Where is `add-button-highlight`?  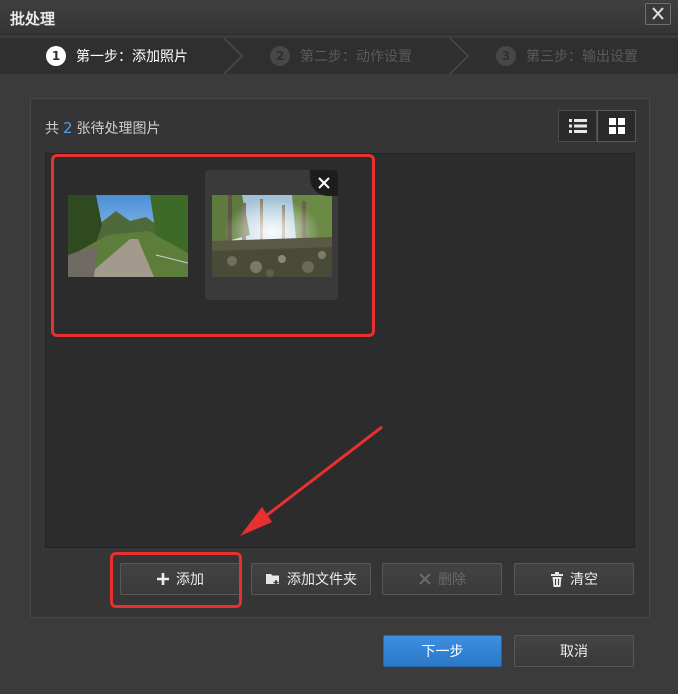
add-button-highlight is located at coordinates (176, 580).